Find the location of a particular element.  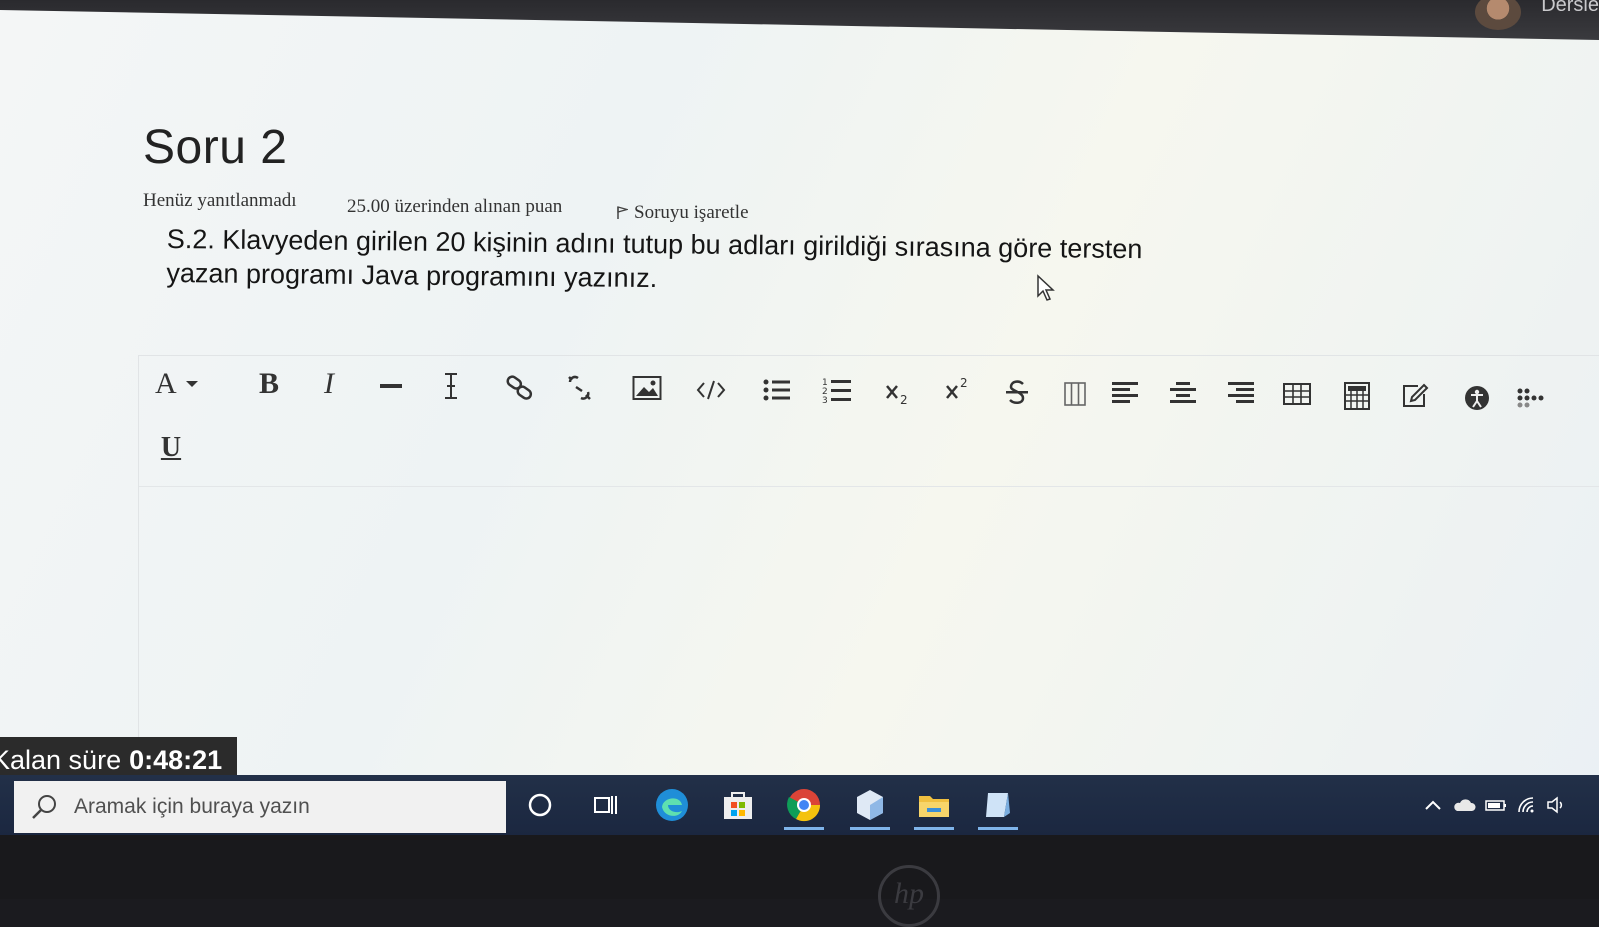

calculator-icon is located at coordinates (1357, 396).